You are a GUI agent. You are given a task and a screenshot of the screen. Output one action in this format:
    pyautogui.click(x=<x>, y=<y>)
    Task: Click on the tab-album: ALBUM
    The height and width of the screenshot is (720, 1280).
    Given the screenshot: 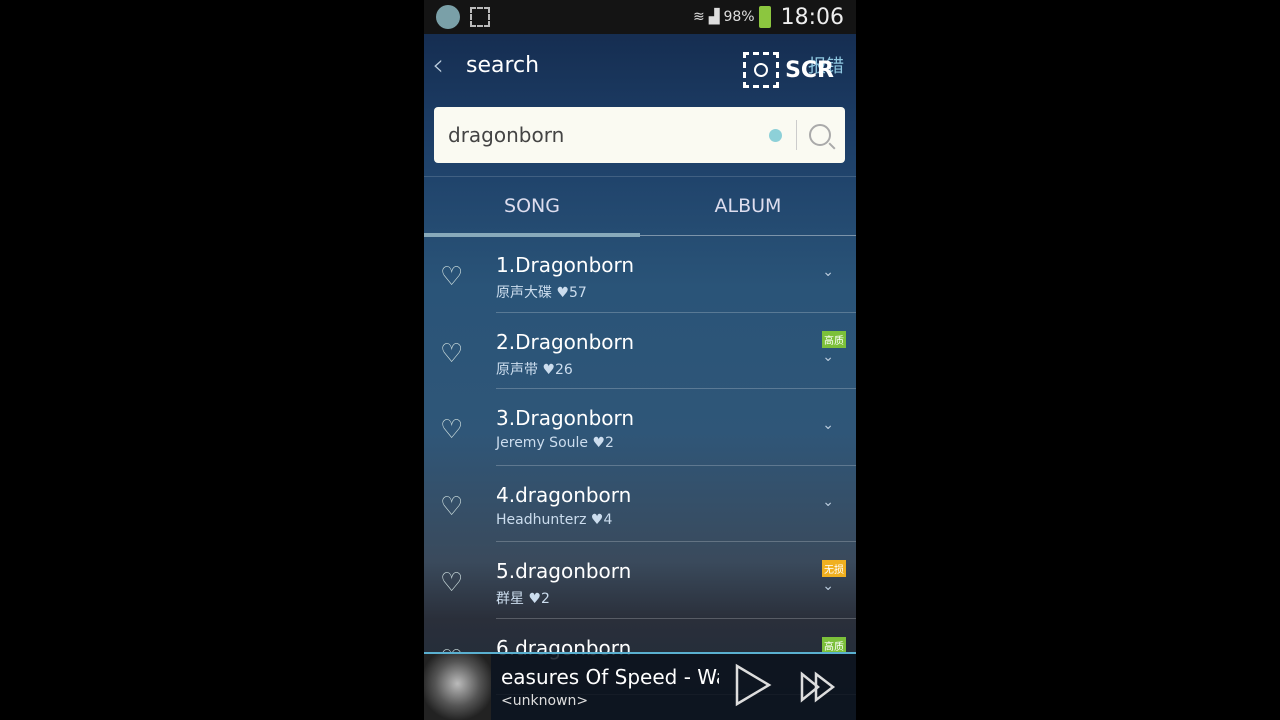 What is the action you would take?
    pyautogui.click(x=748, y=206)
    